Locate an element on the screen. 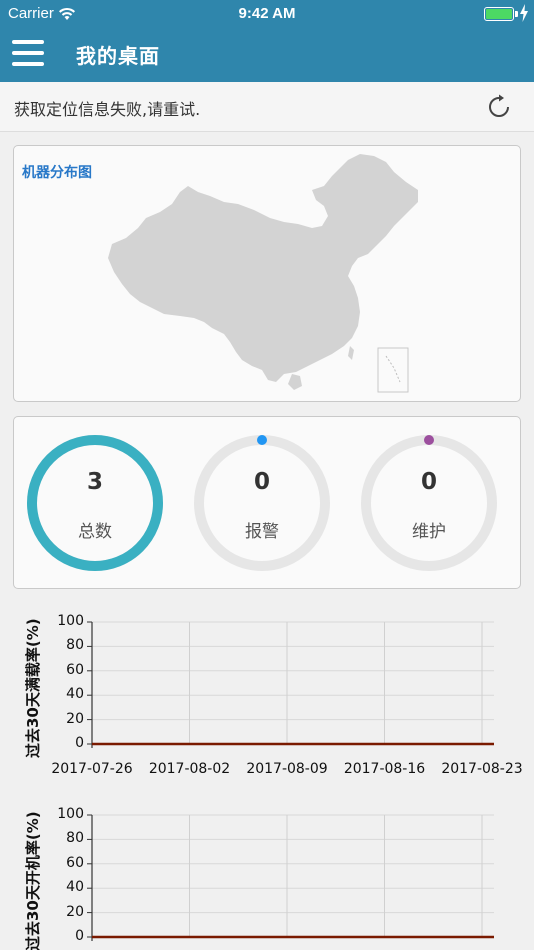 Image resolution: width=534 pixels, height=950 pixels. total-count-ring: 3 总数 is located at coordinates (95, 503).